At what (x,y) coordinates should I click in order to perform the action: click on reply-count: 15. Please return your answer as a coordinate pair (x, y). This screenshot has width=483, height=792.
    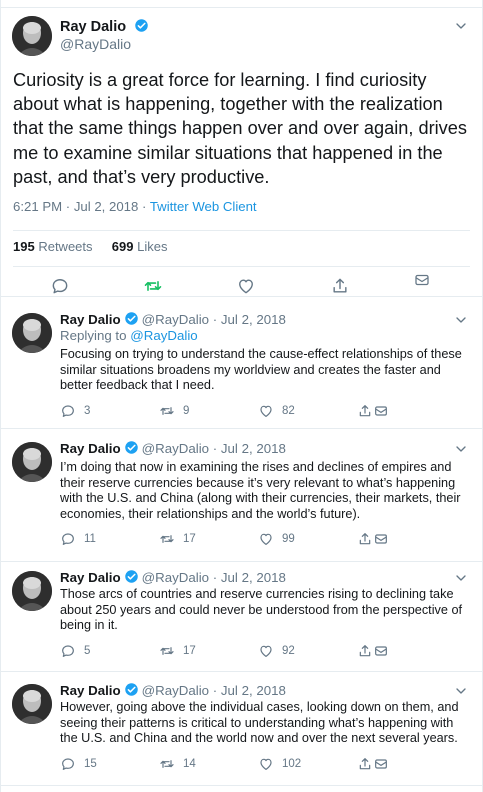
    Looking at the image, I should click on (90, 764).